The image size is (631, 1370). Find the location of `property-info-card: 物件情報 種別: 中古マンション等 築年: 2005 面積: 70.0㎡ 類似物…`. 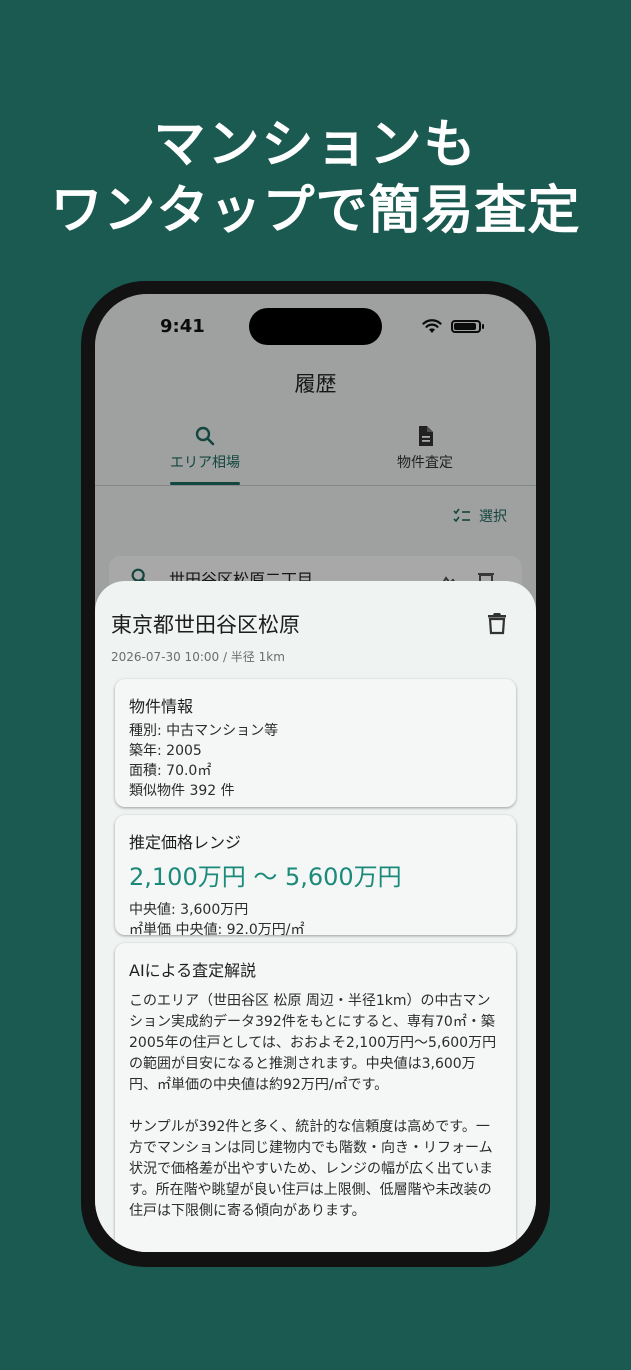

property-info-card: 物件情報 種別: 中古マンション等 築年: 2005 面積: 70.0㎡ 類似物… is located at coordinates (315, 743).